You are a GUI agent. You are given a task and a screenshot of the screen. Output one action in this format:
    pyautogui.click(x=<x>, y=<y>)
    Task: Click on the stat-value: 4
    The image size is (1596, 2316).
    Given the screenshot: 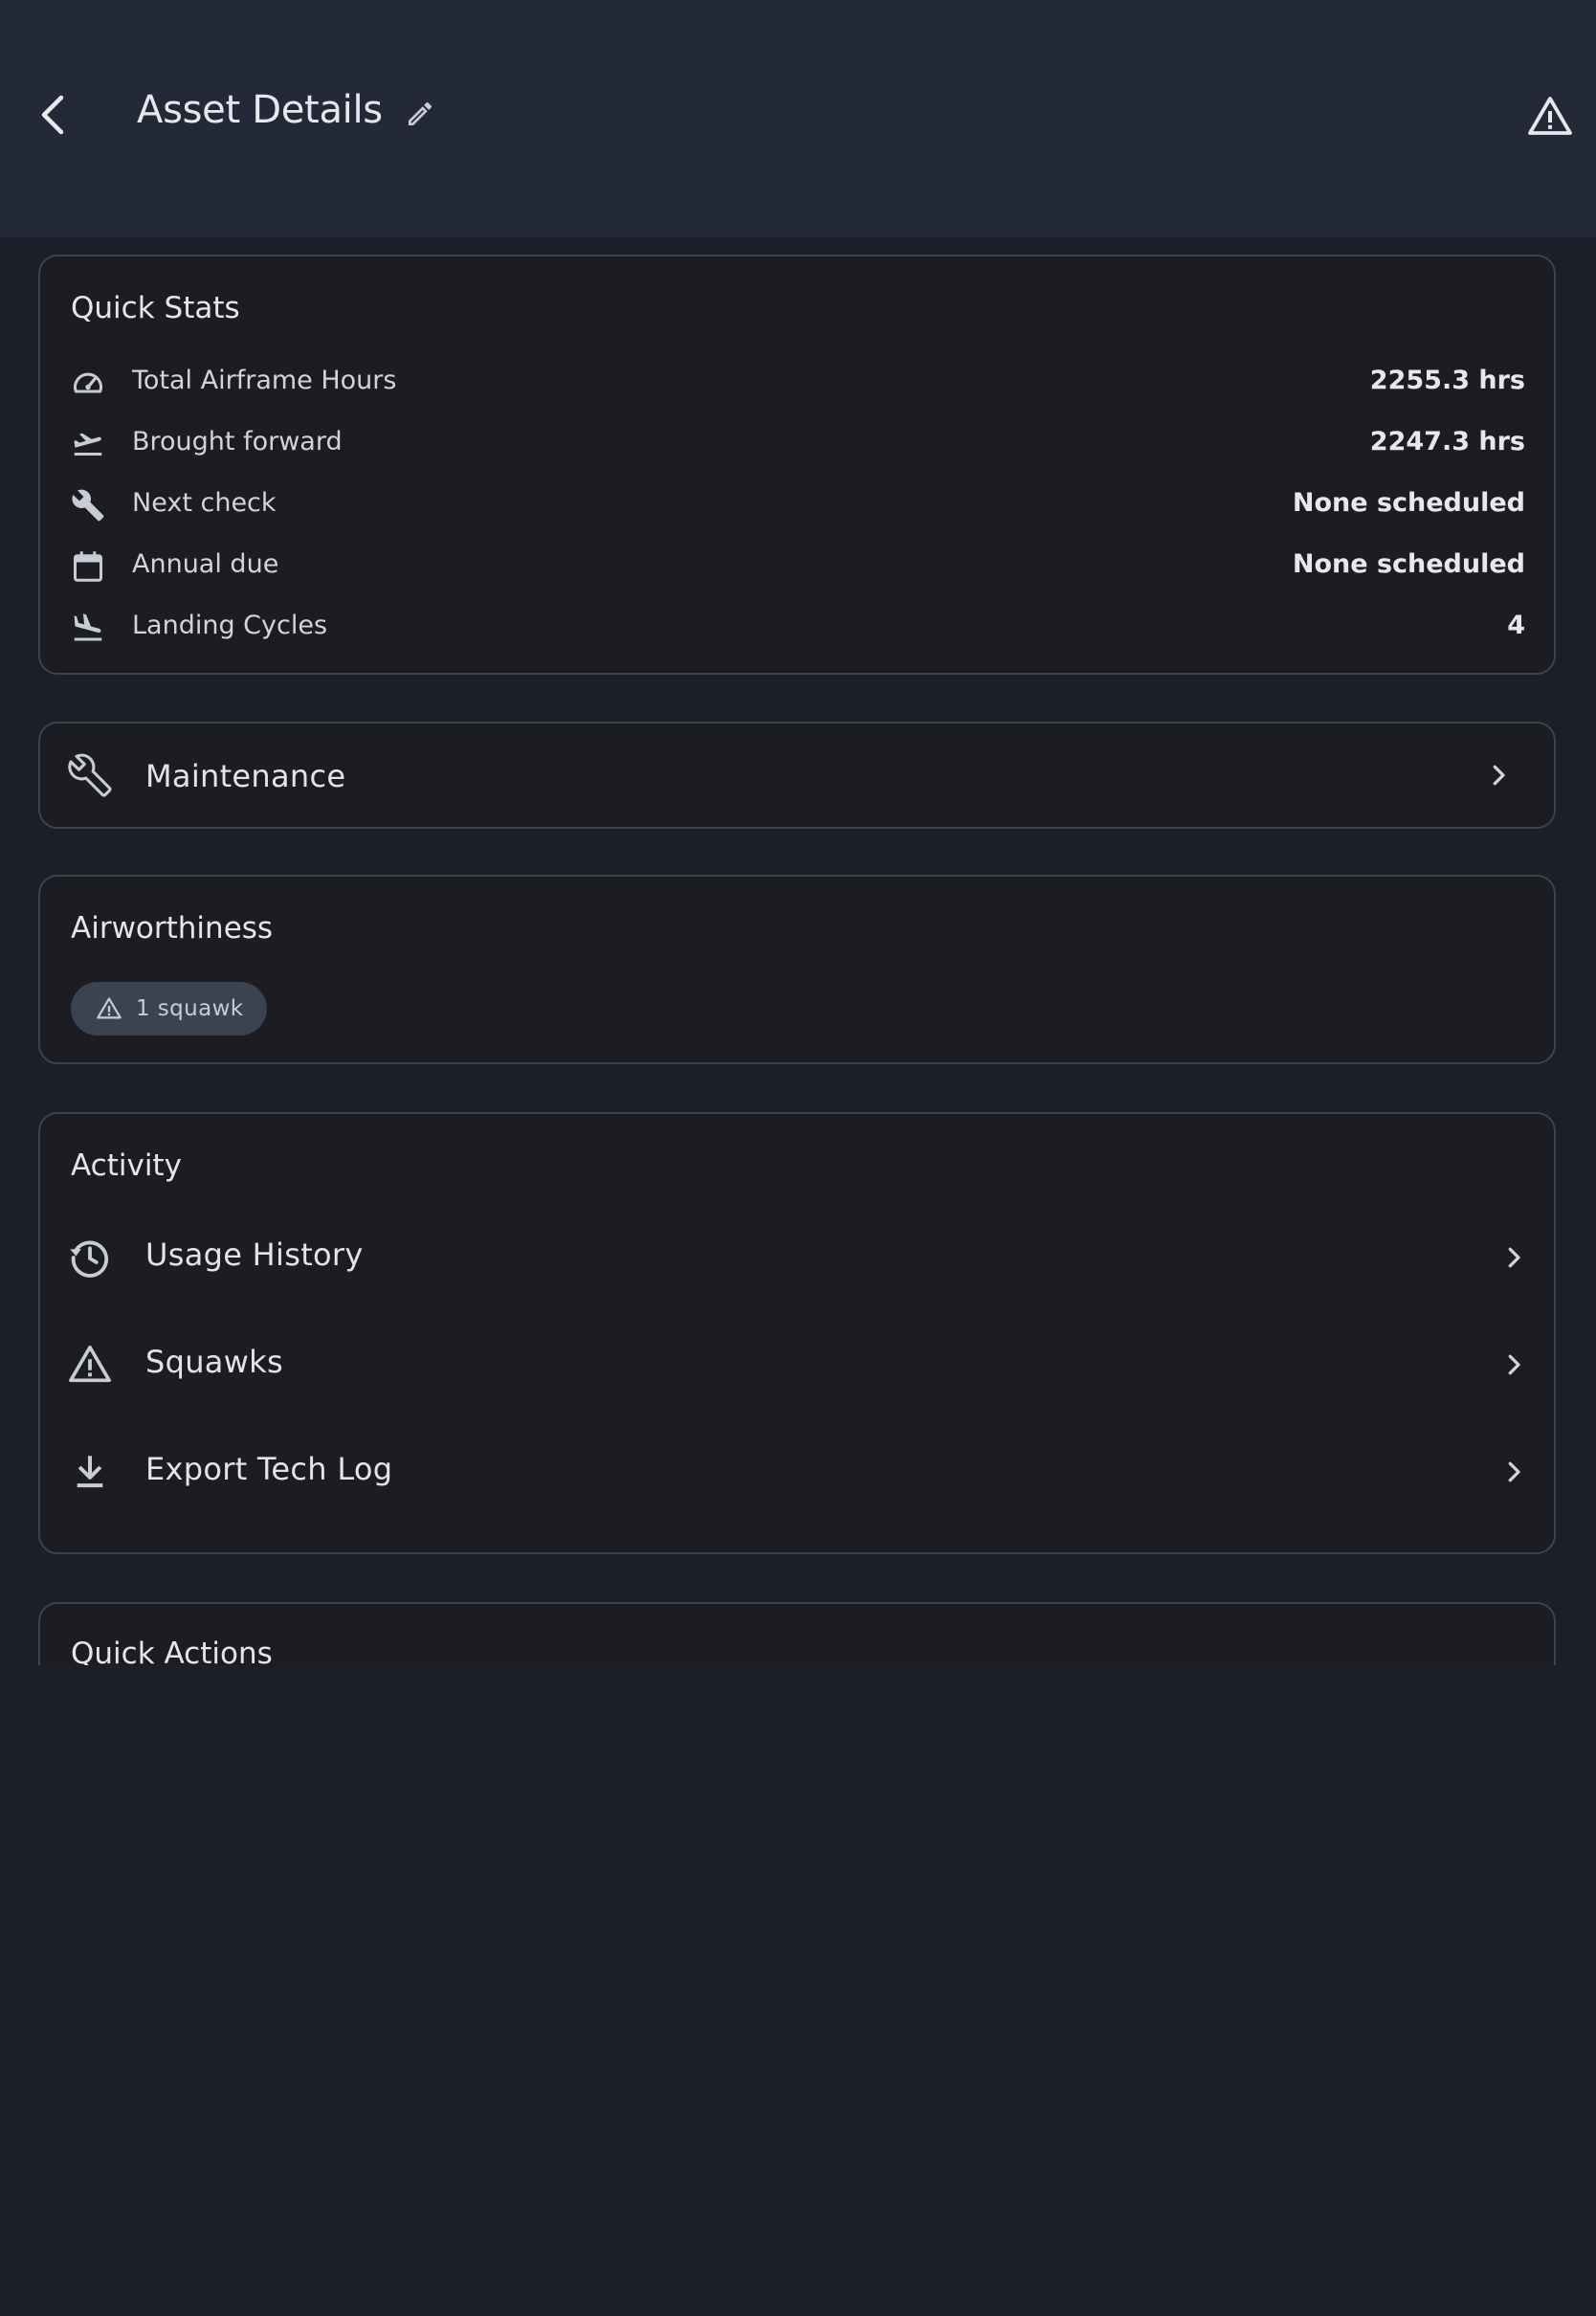 What is the action you would take?
    pyautogui.click(x=1516, y=625)
    